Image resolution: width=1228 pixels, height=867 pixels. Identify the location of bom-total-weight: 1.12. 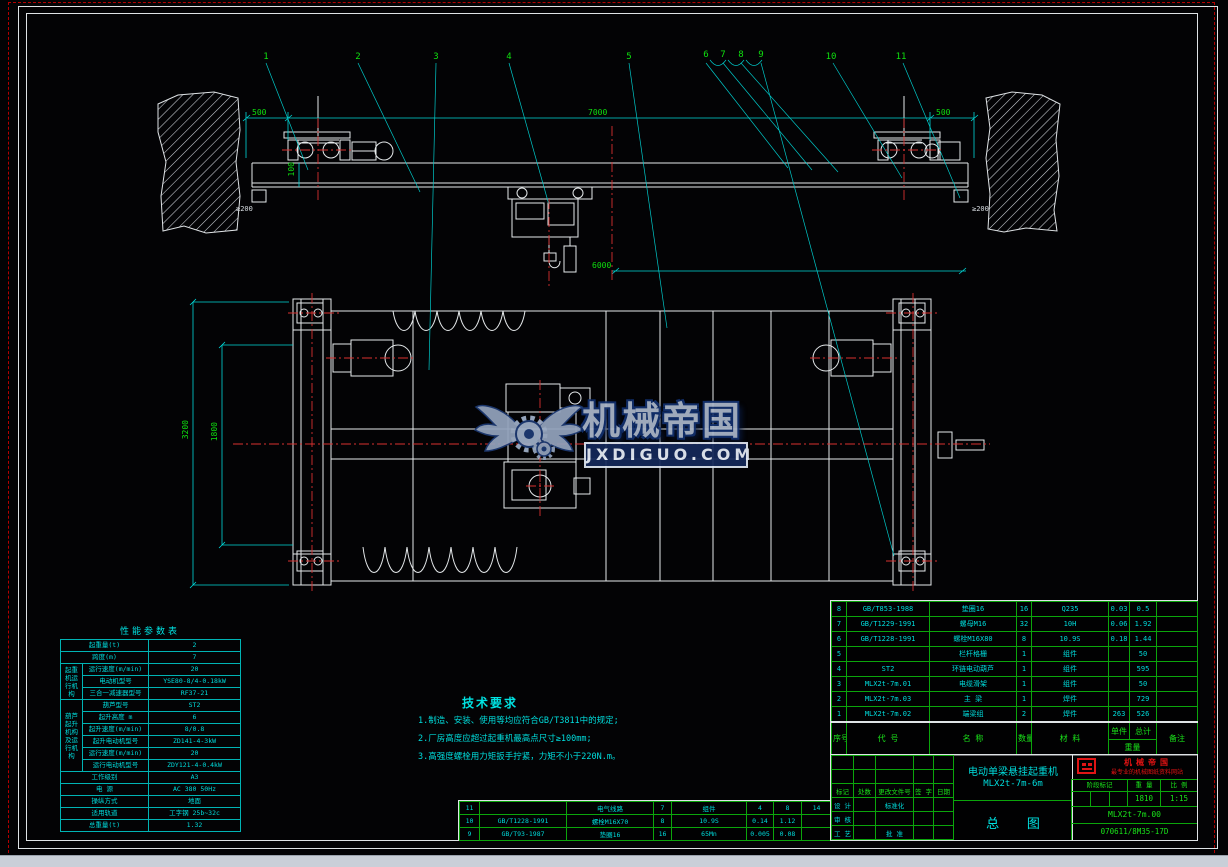
(787, 821).